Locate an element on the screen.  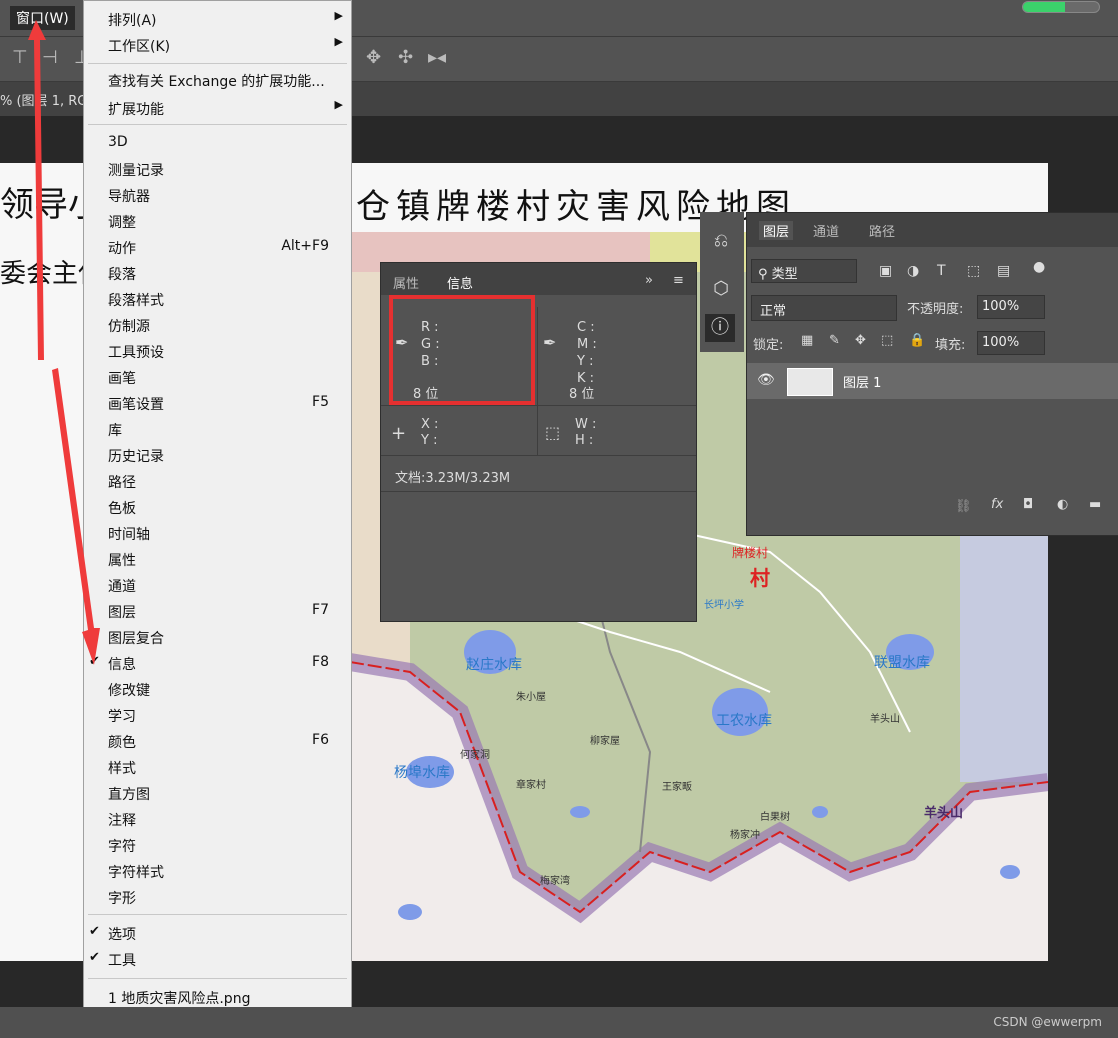
lock-brush-icon: ✎ is located at coordinates (834, 340).